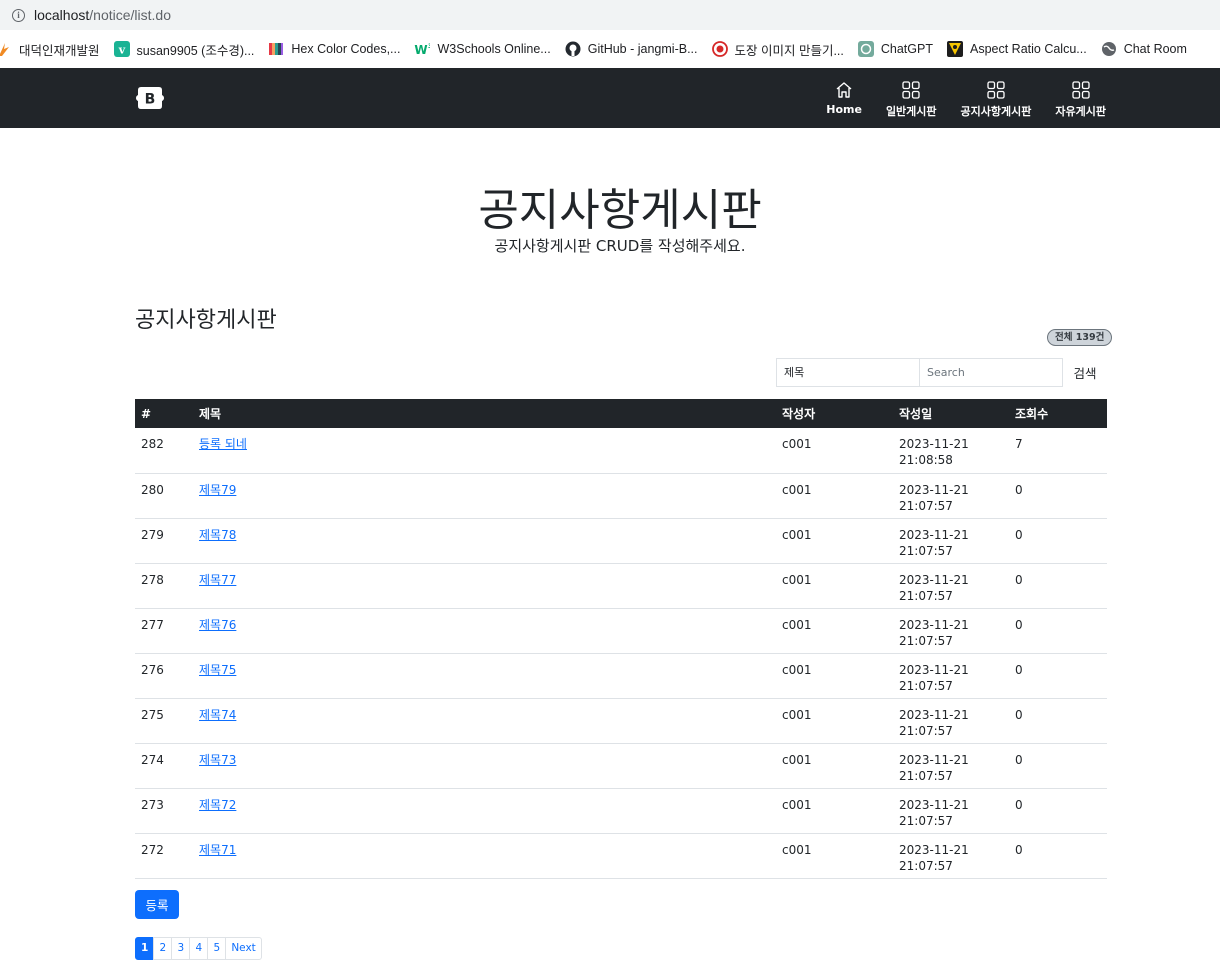 The width and height of the screenshot is (1220, 978). Describe the element at coordinates (1080, 99) in the screenshot. I see `nav-item-free-board: 자유게시판` at that location.